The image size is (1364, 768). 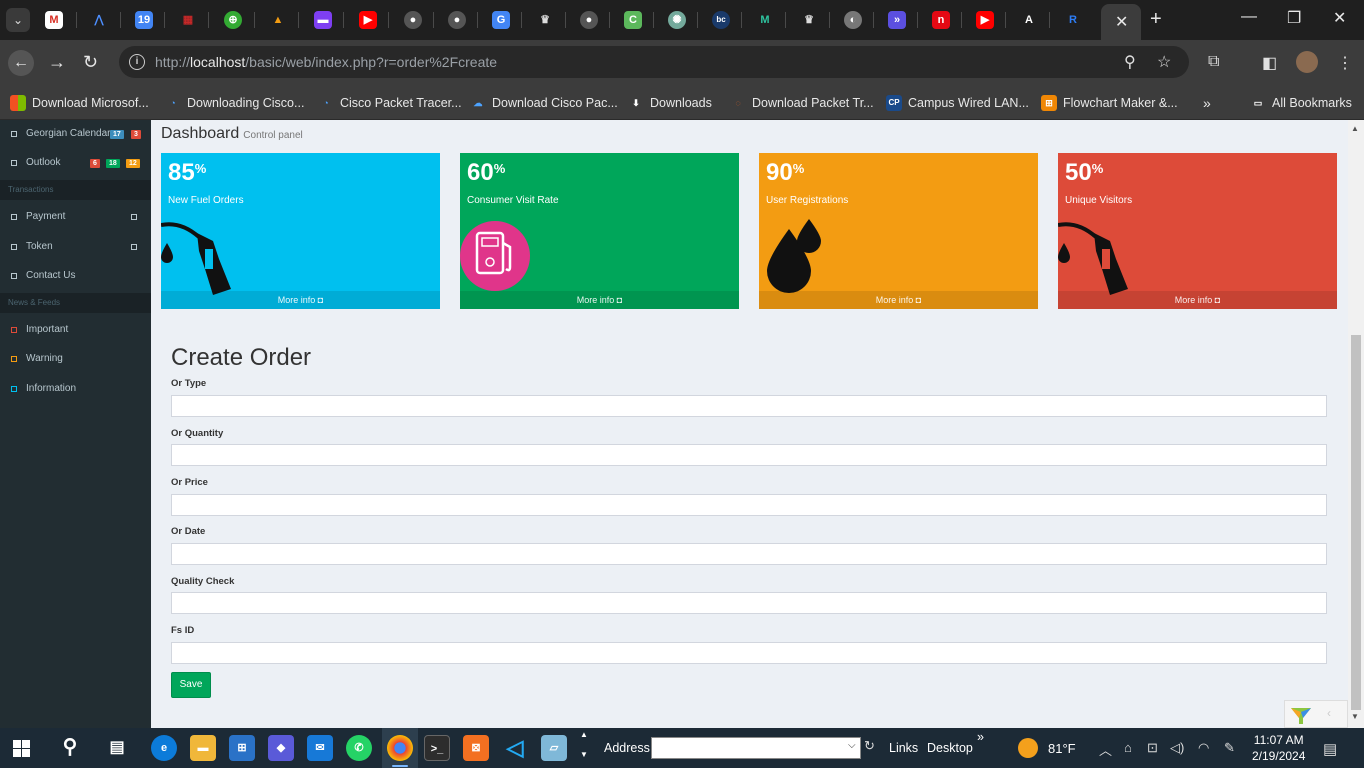 What do you see at coordinates (980, 737) in the screenshot?
I see `toolbar-overflow-icon: »` at bounding box center [980, 737].